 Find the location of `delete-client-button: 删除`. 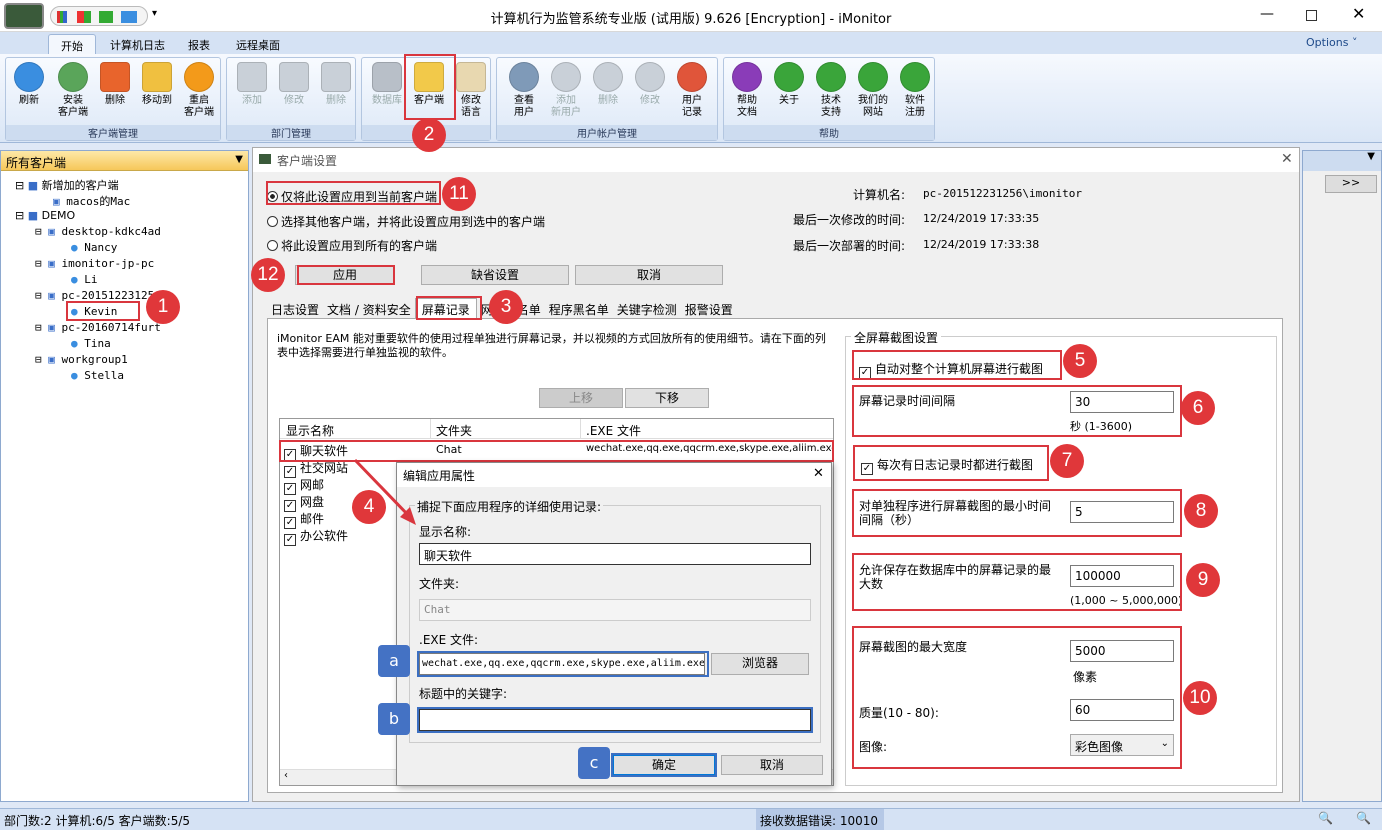

delete-client-button: 删除 is located at coordinates (115, 84).